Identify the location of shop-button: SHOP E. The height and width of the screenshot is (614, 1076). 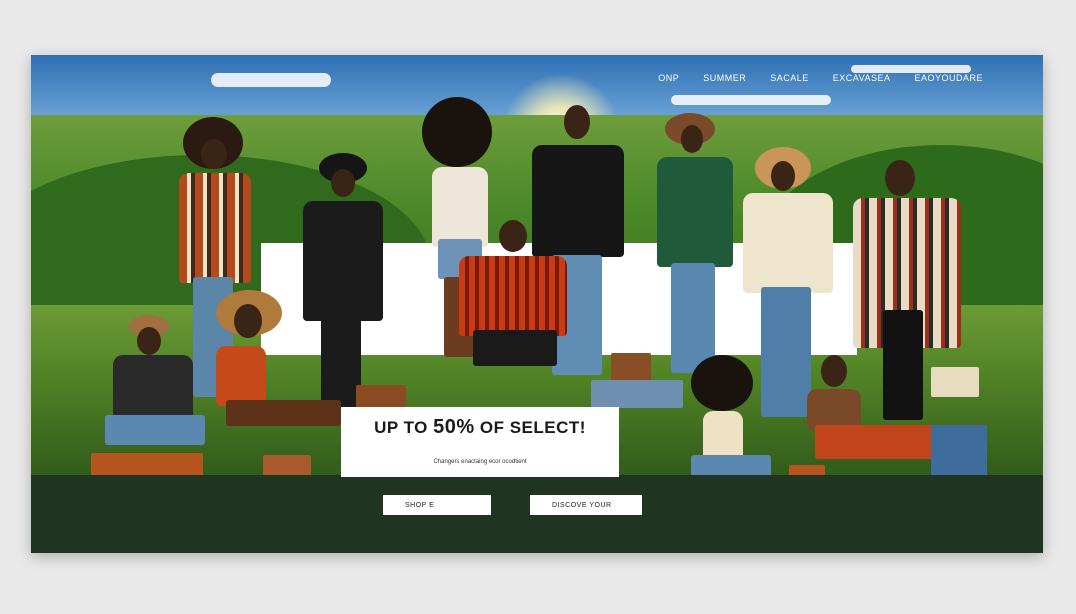
(437, 505).